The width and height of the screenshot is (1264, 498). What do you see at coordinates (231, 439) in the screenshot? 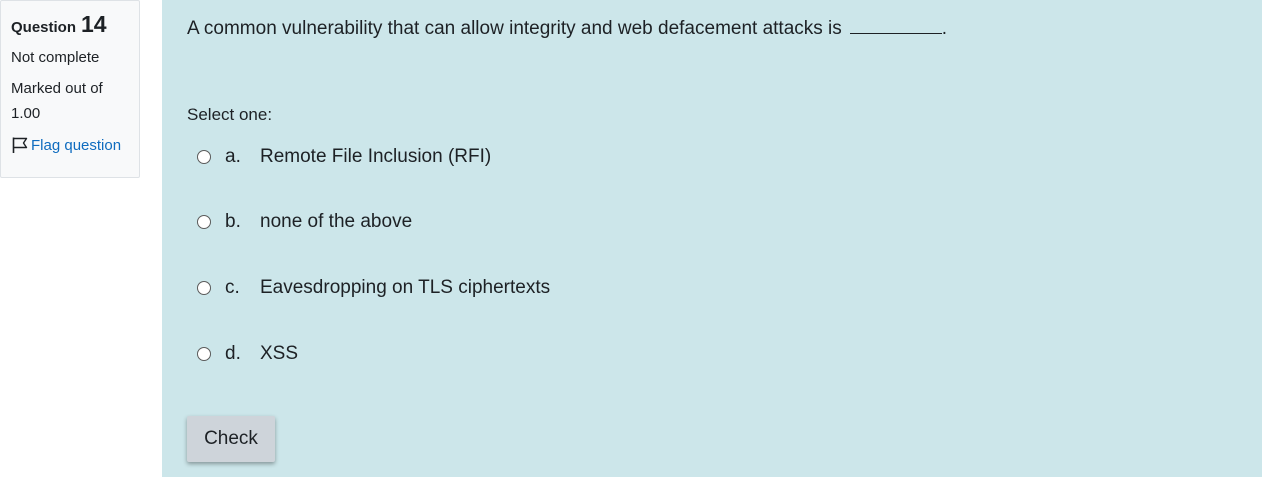
I see `check-button: Check` at bounding box center [231, 439].